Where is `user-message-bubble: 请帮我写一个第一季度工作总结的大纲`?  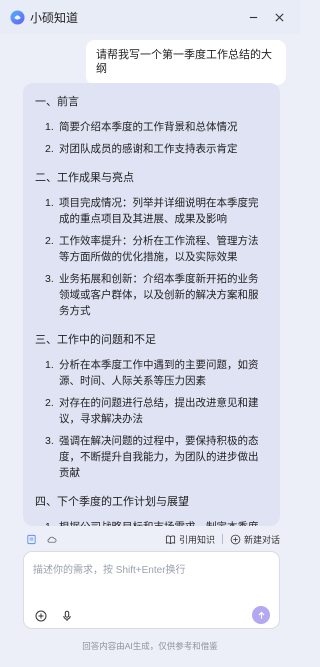
user-message-bubble: 请帮我写一个第一季度工作总结的大纲 is located at coordinates (186, 62).